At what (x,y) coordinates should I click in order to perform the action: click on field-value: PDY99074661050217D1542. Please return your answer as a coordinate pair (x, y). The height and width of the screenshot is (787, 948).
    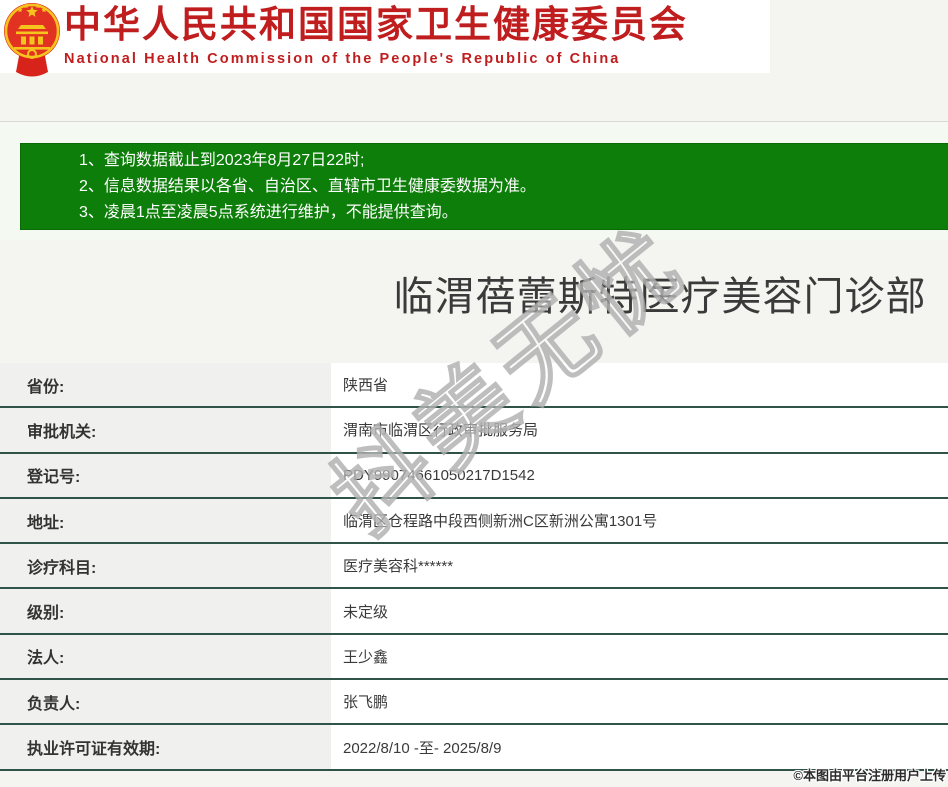
    Looking at the image, I should click on (639, 475).